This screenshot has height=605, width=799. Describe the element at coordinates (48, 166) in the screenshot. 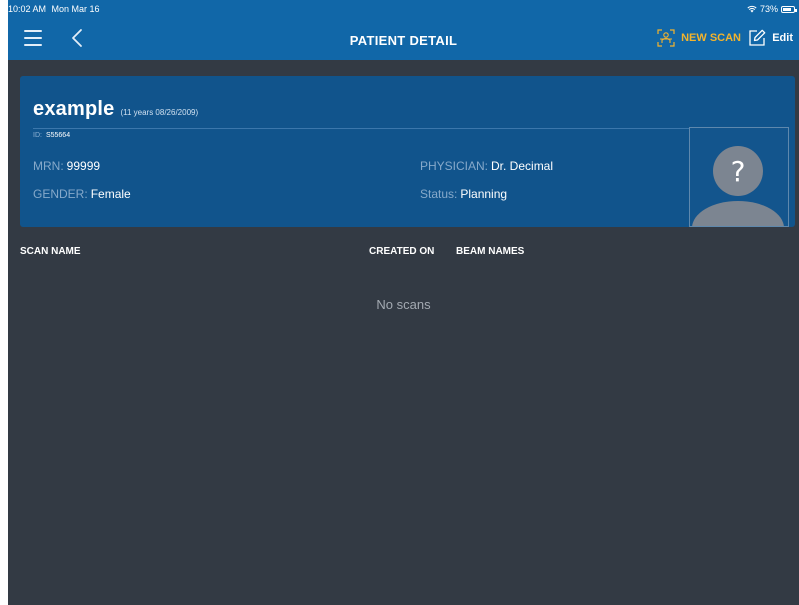

I see `mrn-label: MRN:` at that location.